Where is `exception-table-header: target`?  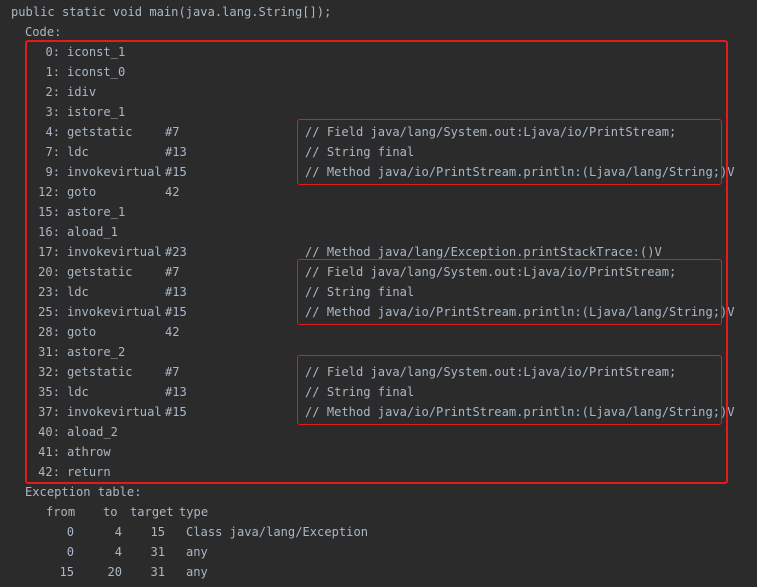 exception-table-header: target is located at coordinates (152, 512).